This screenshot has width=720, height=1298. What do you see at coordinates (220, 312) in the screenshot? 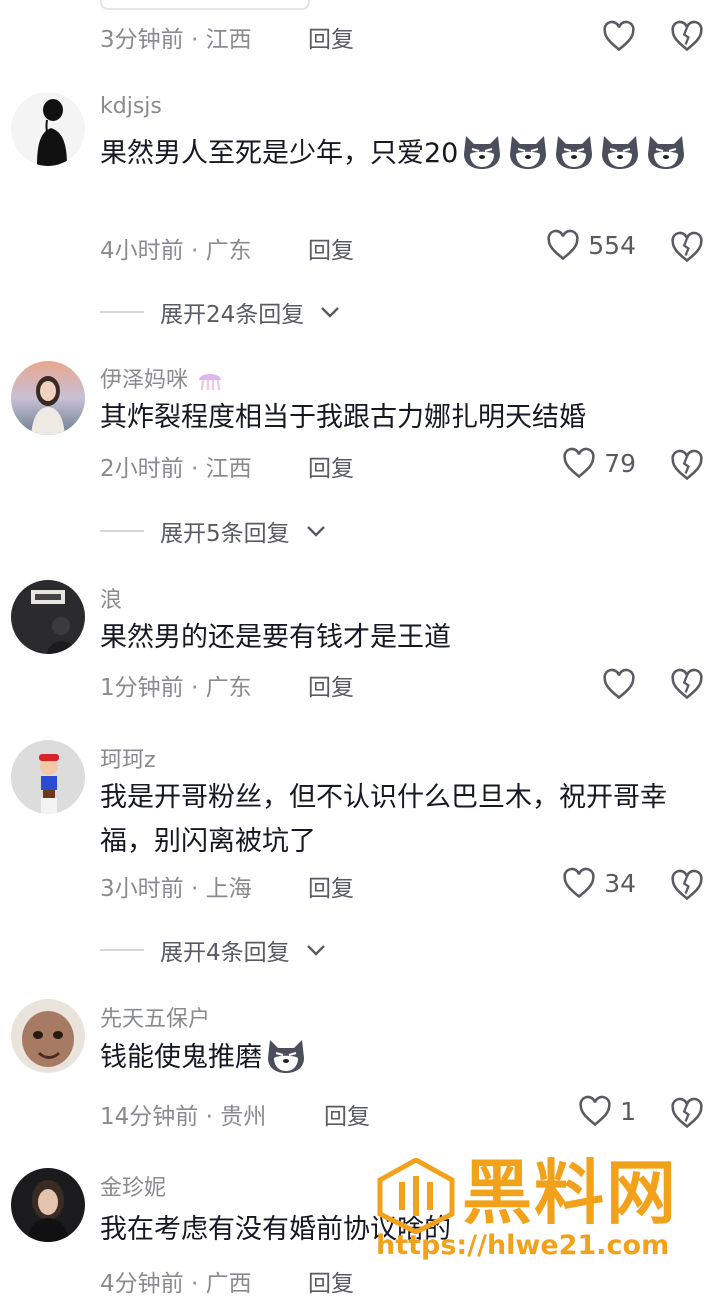
I see `expand-replies-button: 展开24条回复` at bounding box center [220, 312].